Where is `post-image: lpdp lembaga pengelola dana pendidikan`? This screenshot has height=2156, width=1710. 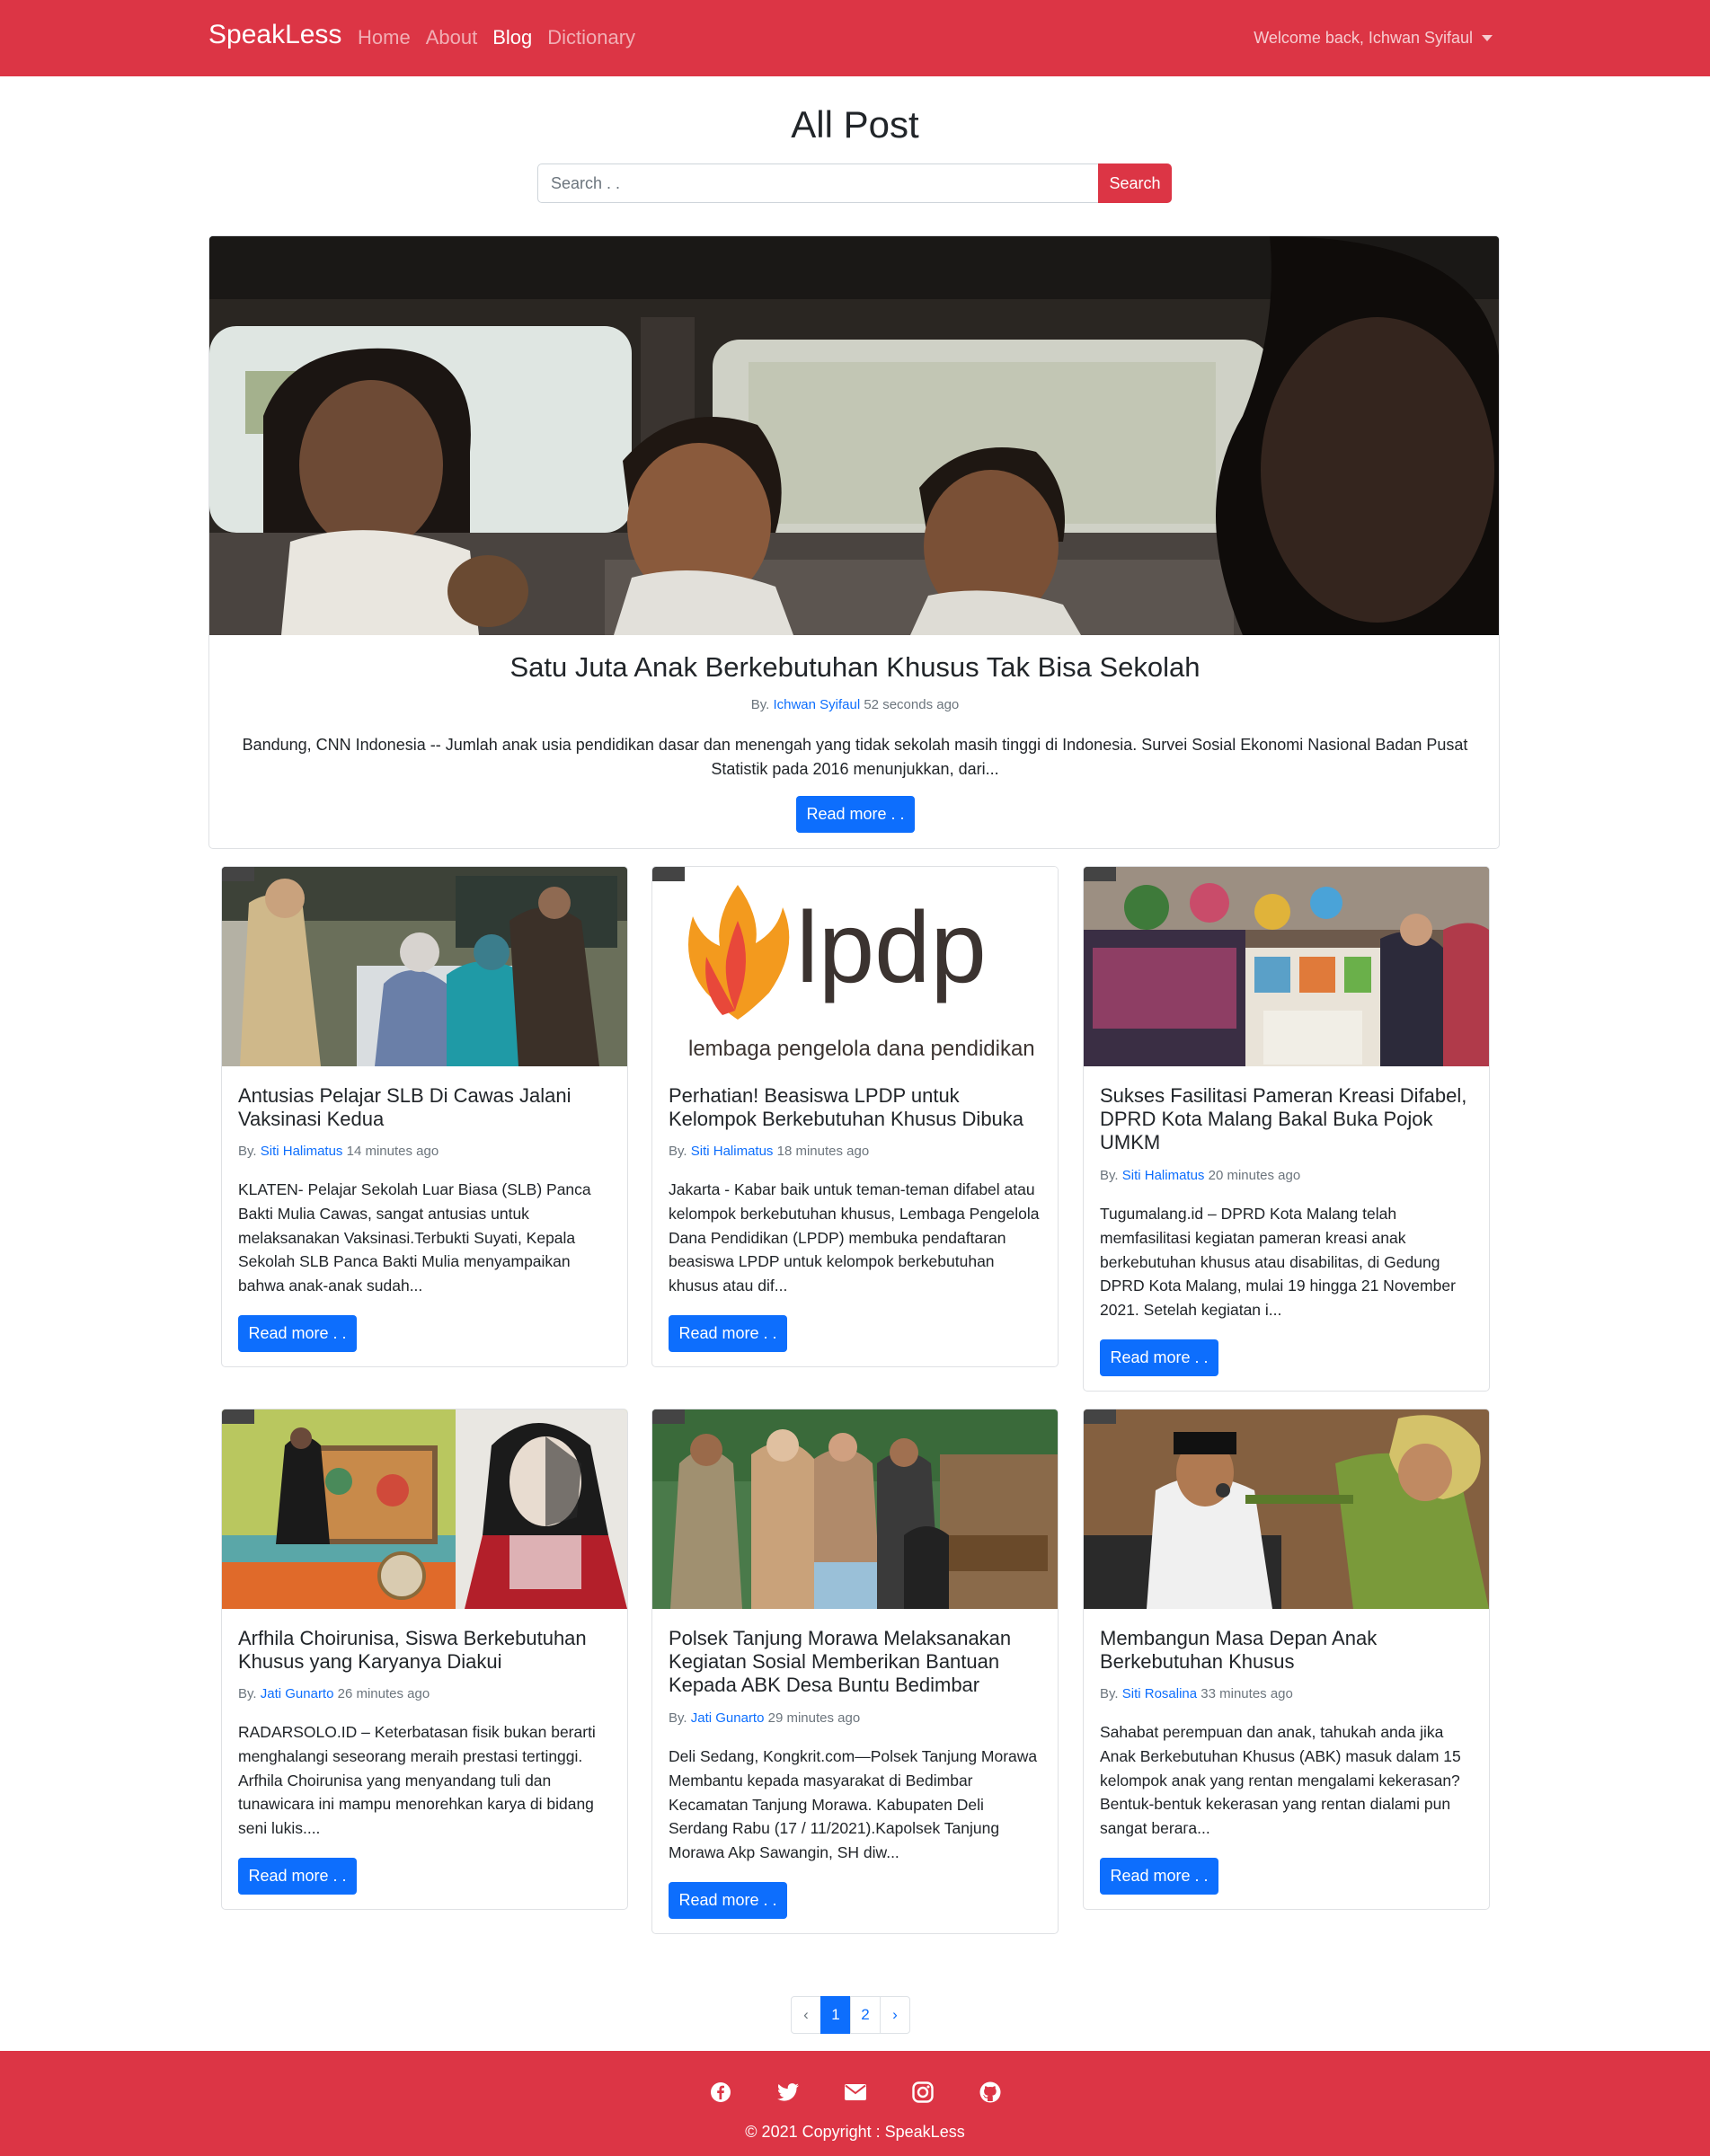
post-image: lpdp lembaga pengelola dana pendidikan is located at coordinates (855, 966).